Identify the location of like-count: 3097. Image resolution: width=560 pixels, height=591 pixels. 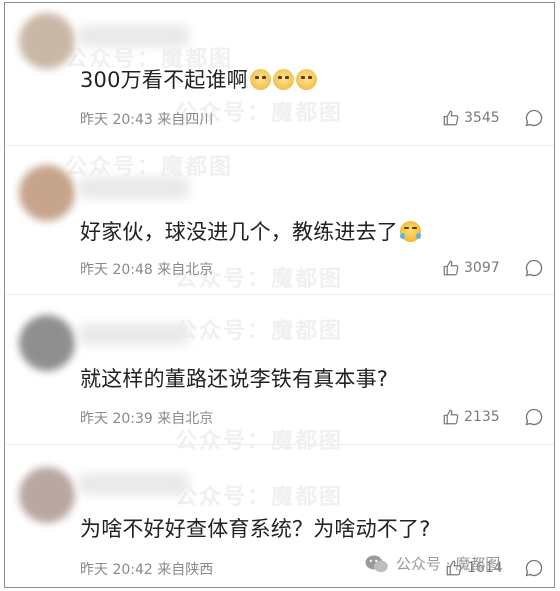
(482, 268).